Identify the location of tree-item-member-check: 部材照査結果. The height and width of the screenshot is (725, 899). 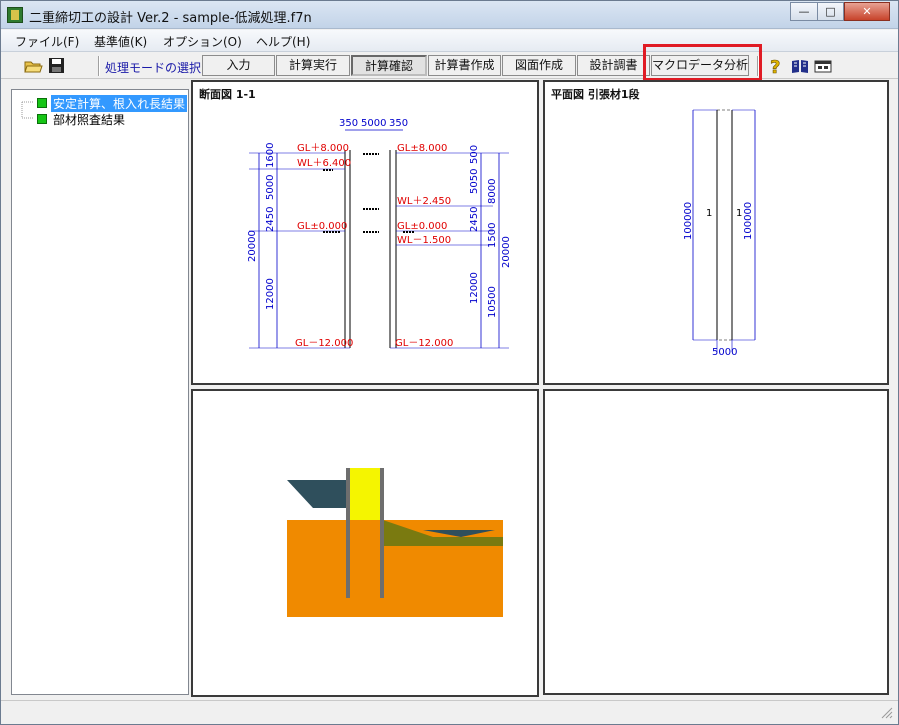
(101, 119).